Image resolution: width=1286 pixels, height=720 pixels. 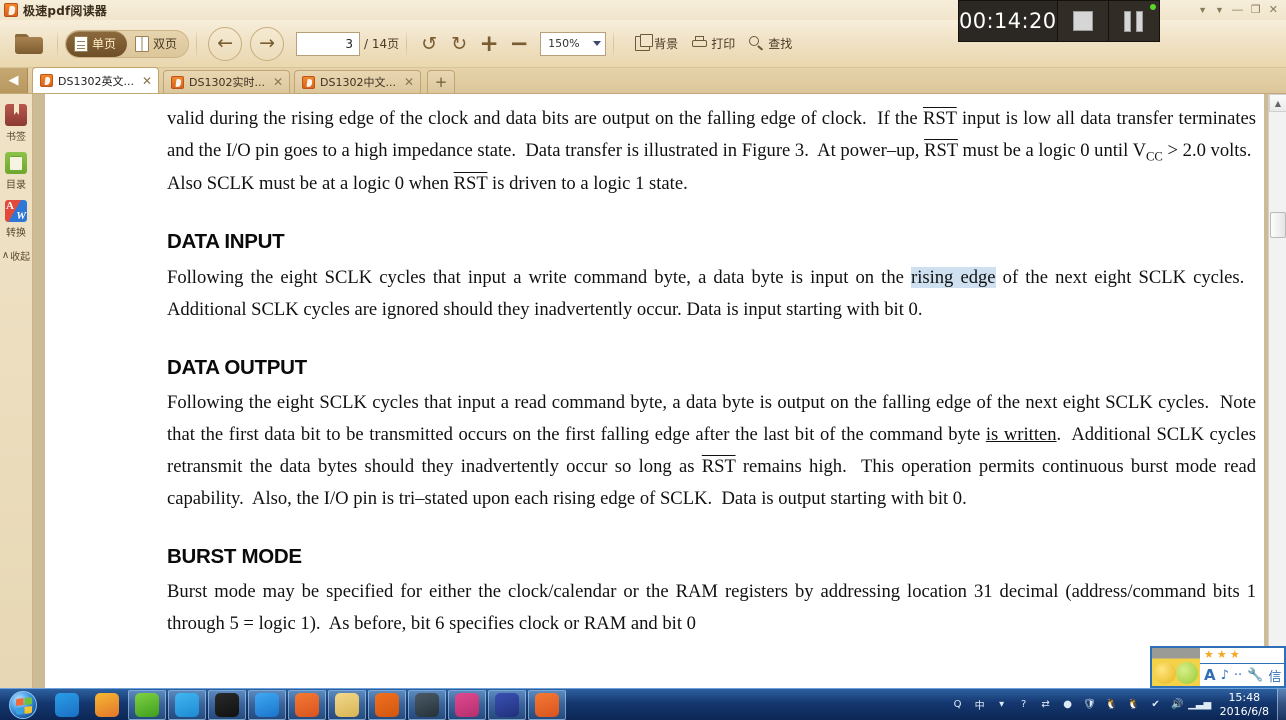 I want to click on taskbar-app-file-explorer, so click(x=347, y=704).